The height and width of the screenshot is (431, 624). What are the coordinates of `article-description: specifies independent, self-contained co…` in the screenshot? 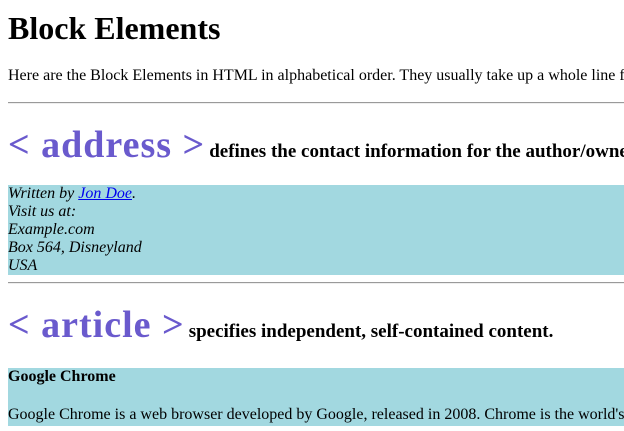 It's located at (371, 331).